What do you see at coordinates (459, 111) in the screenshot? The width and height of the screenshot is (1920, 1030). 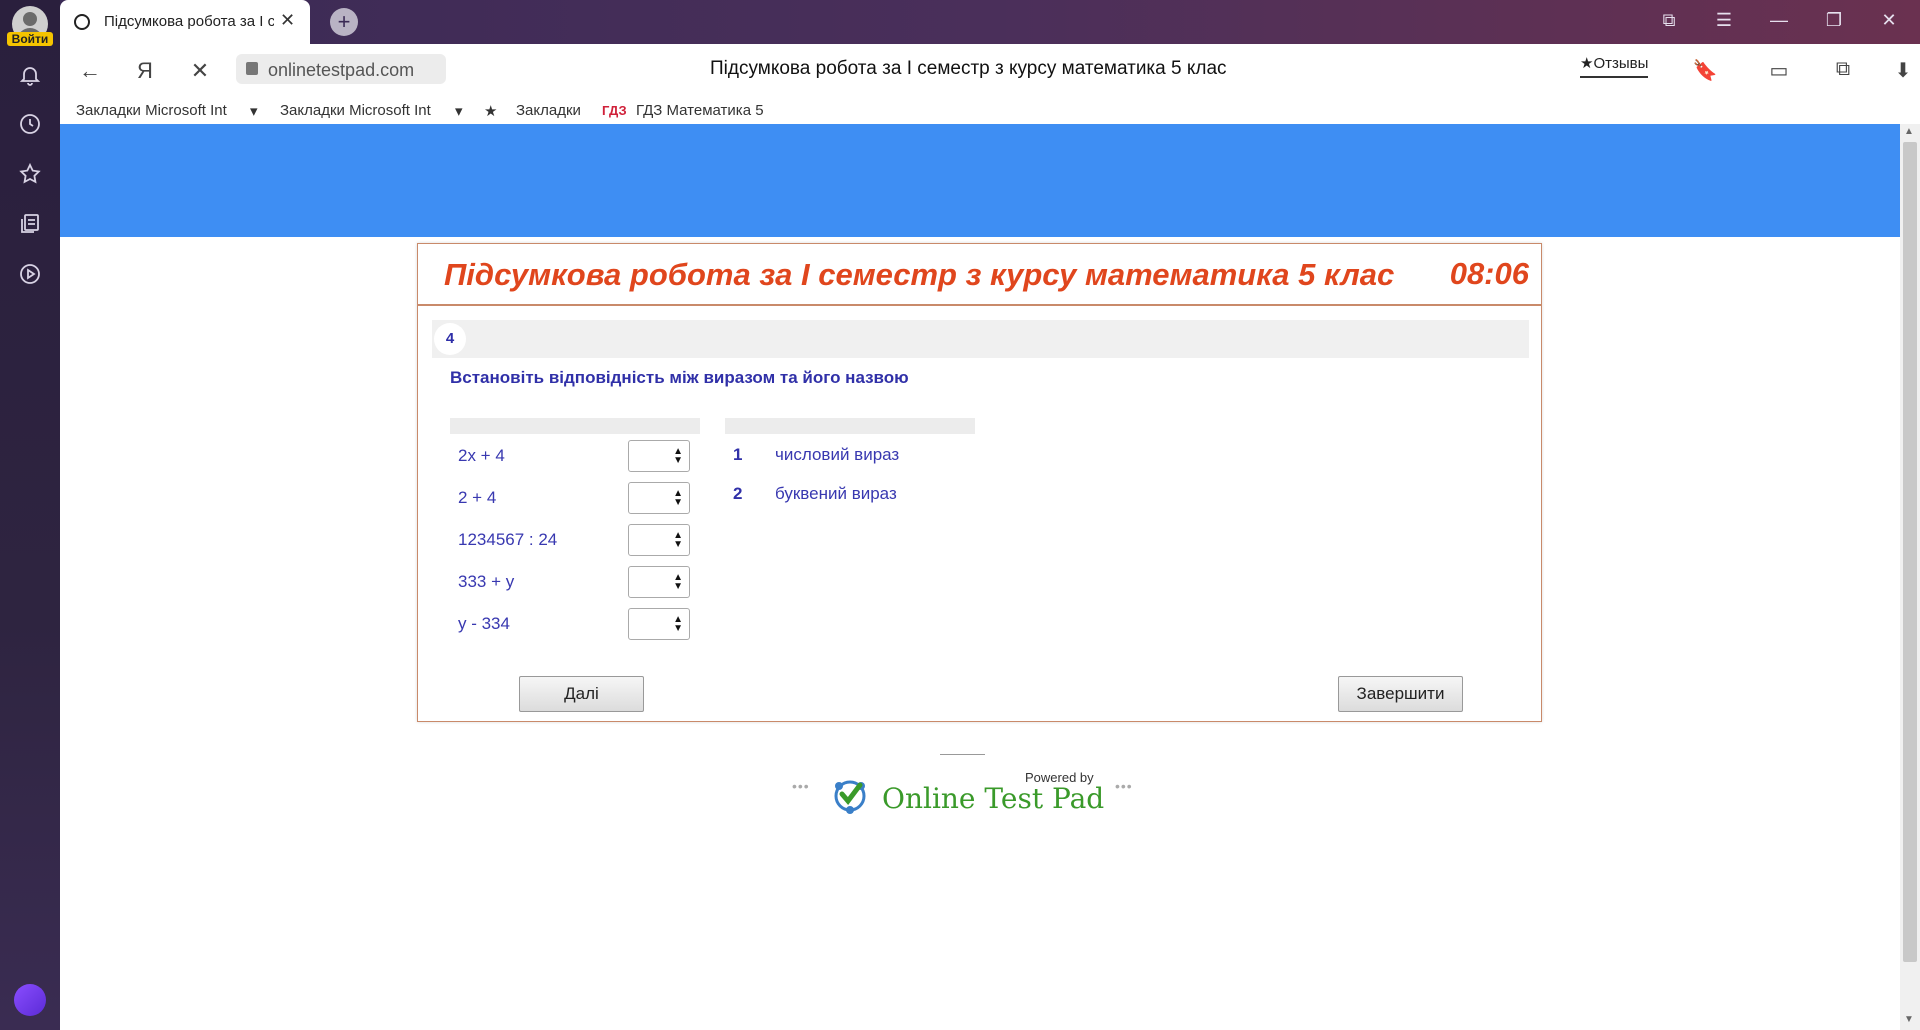 I see `bookmark-folder-2-arrow: ▾` at bounding box center [459, 111].